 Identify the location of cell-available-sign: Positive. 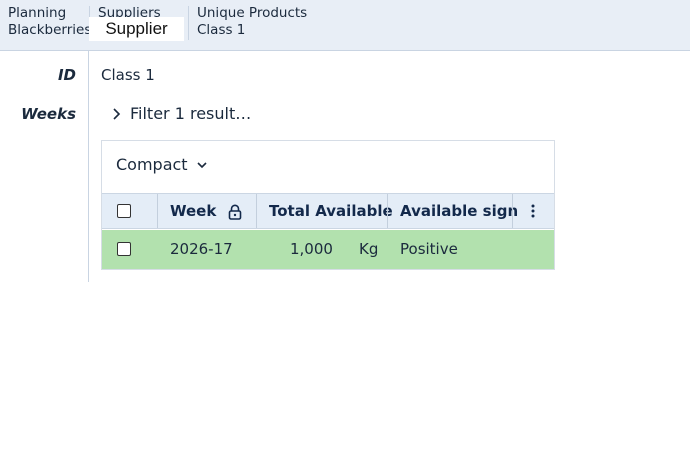
(429, 249).